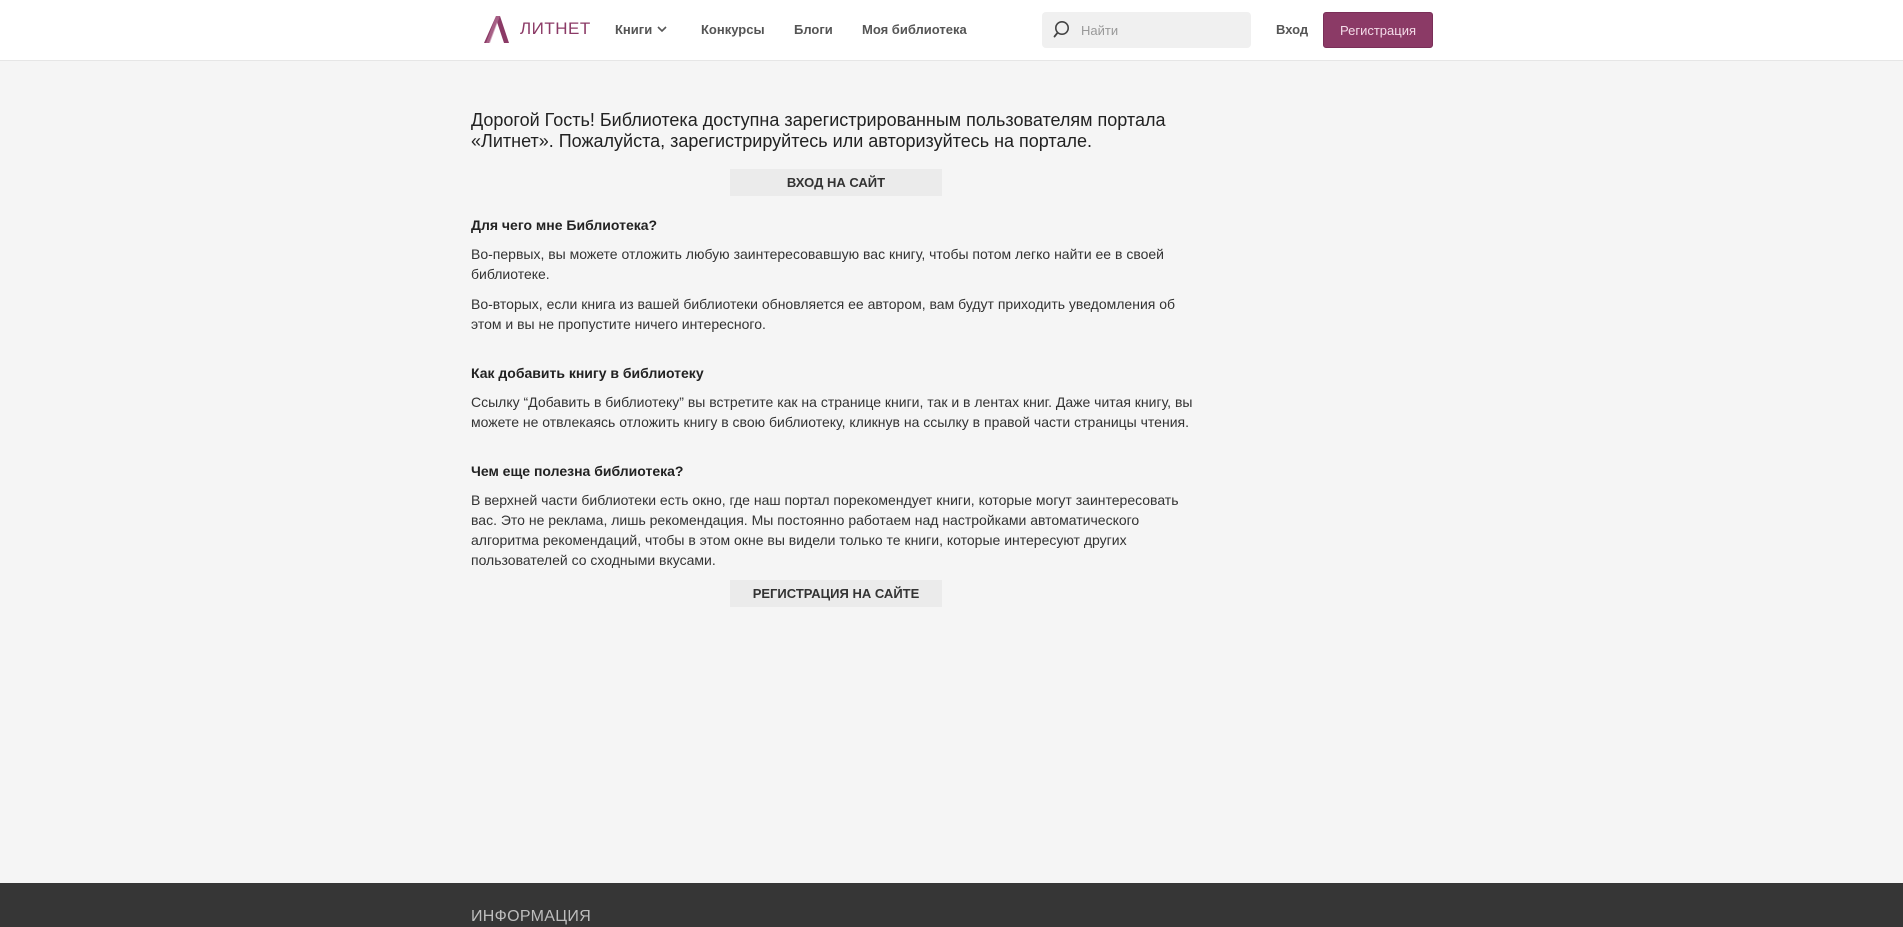 The image size is (1903, 927). What do you see at coordinates (1378, 30) in the screenshot?
I see `register-button: Регистрация` at bounding box center [1378, 30].